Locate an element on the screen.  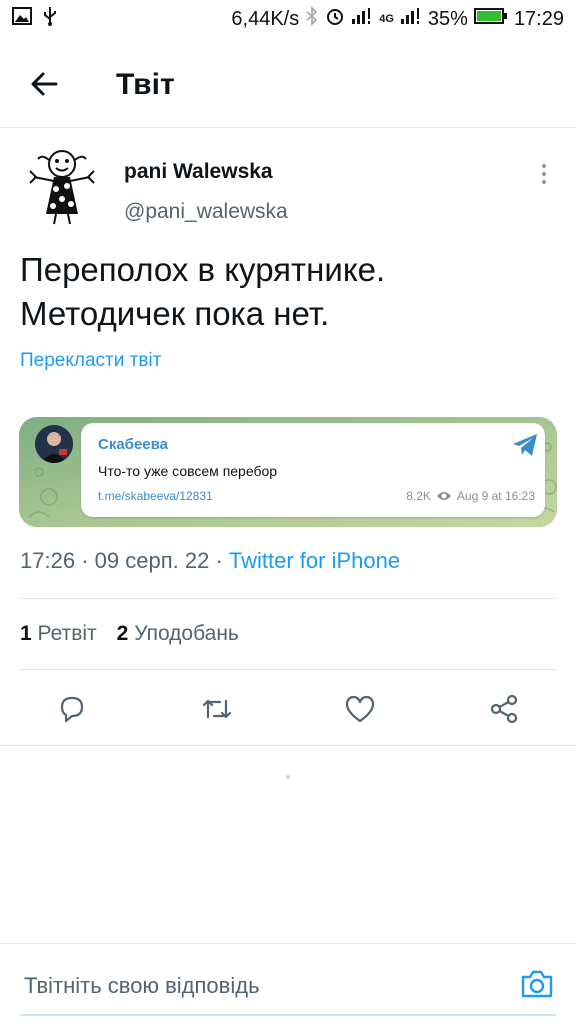
back-button is located at coordinates (44, 84).